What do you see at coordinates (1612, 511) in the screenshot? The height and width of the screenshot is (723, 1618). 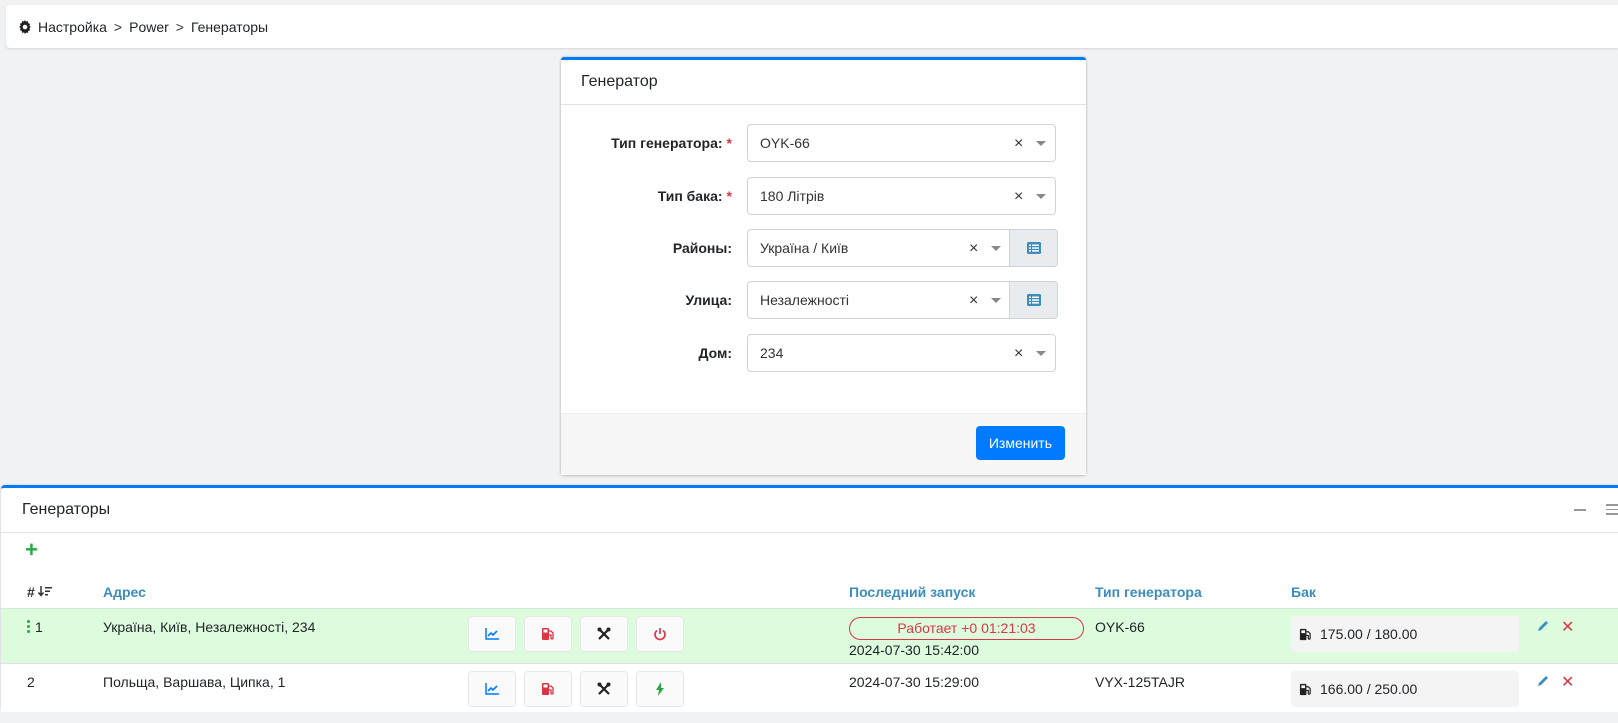 I see `menu-icon` at bounding box center [1612, 511].